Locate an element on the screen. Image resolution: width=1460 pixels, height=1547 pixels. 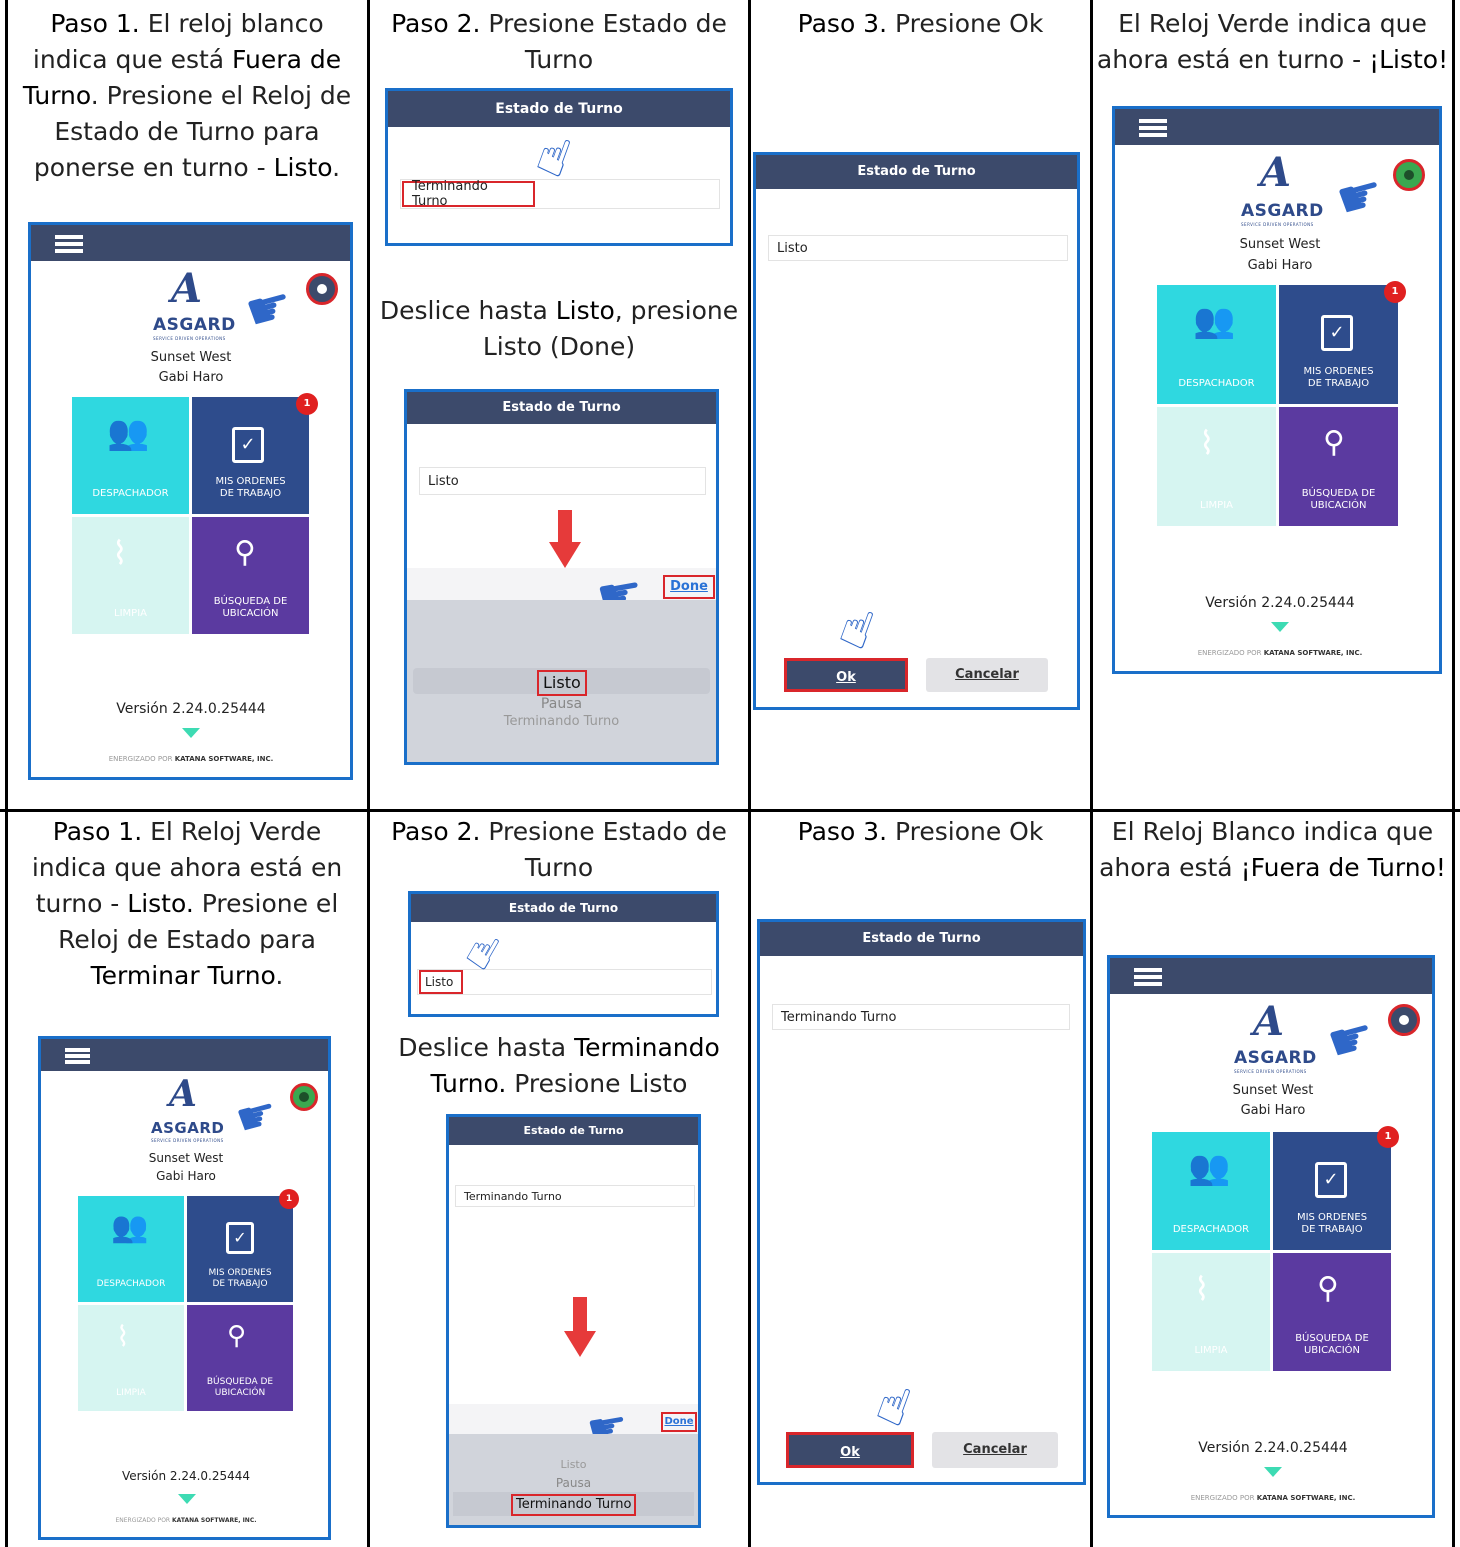
wifi-icon is located at coordinates (191, 733).